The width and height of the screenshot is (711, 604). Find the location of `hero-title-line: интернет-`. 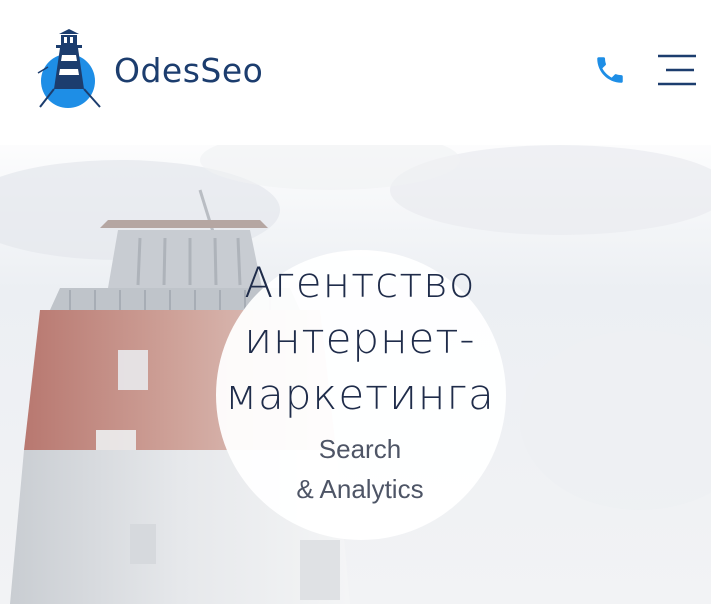

hero-title-line: интернет- is located at coordinates (360, 338).